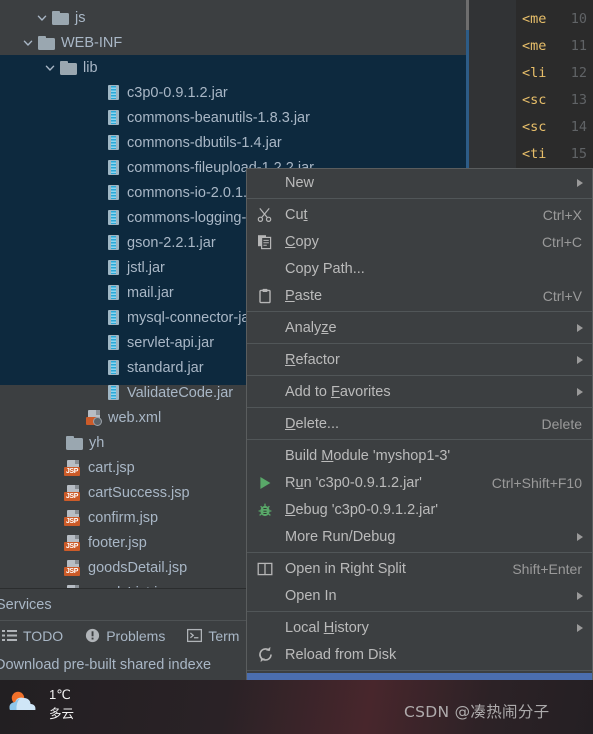  I want to click on editor-line-number: 15, so click(578, 154).